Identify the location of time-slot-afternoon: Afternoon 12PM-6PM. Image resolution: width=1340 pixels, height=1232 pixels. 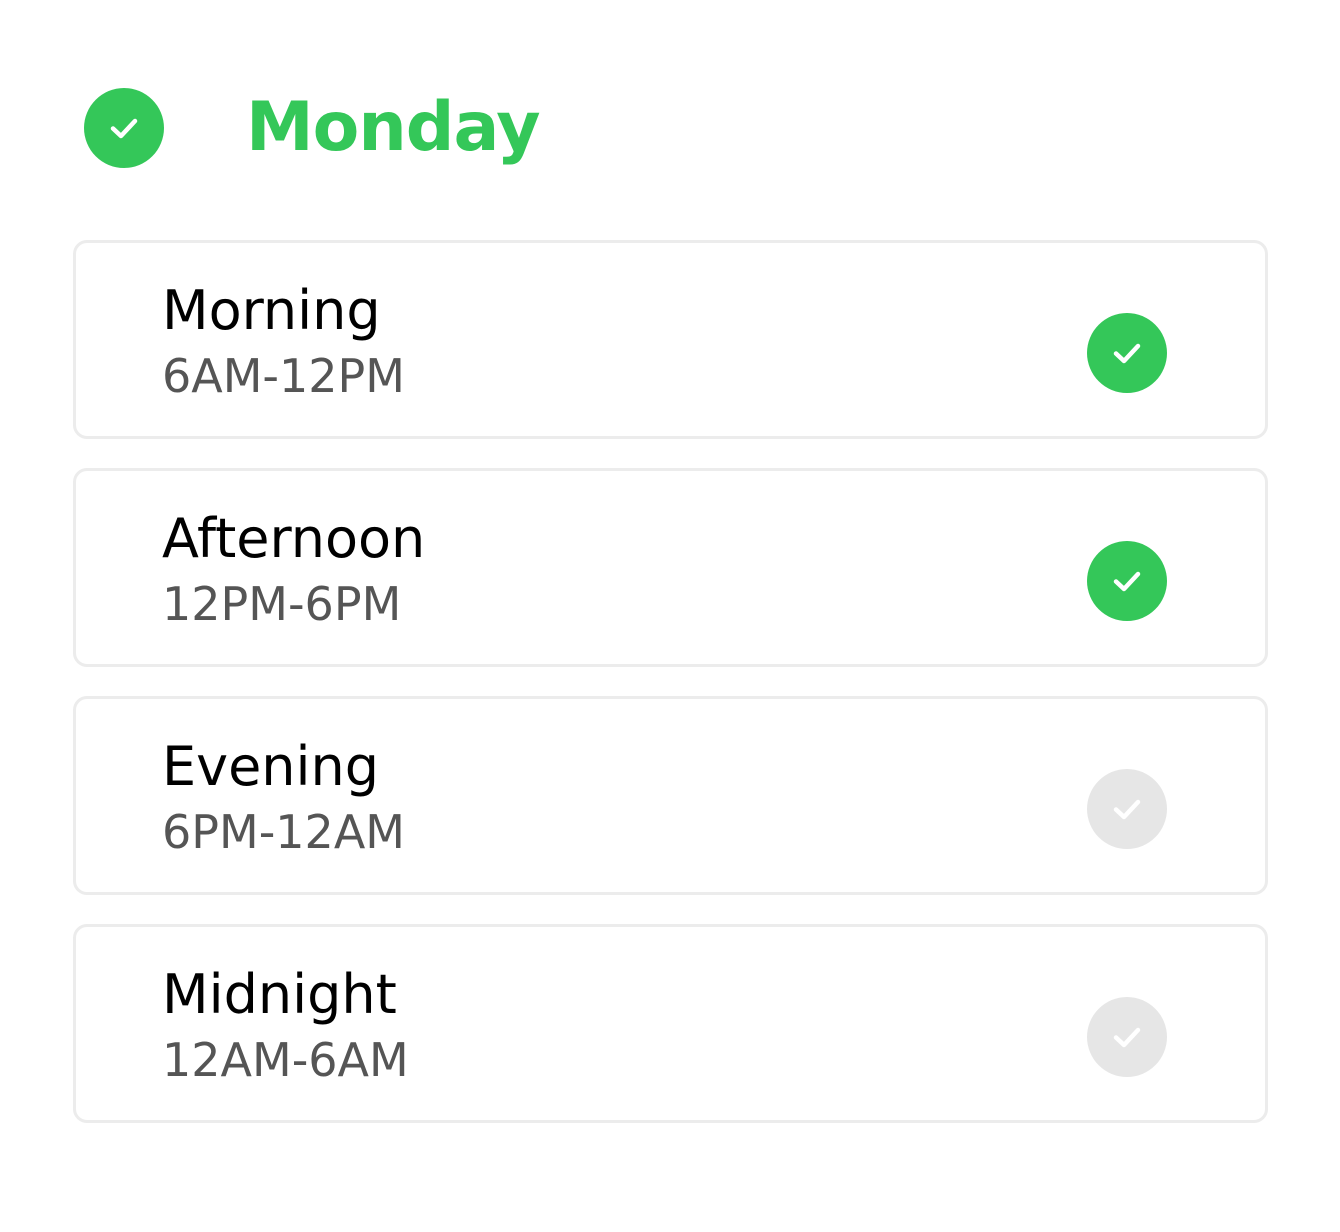
(670, 567).